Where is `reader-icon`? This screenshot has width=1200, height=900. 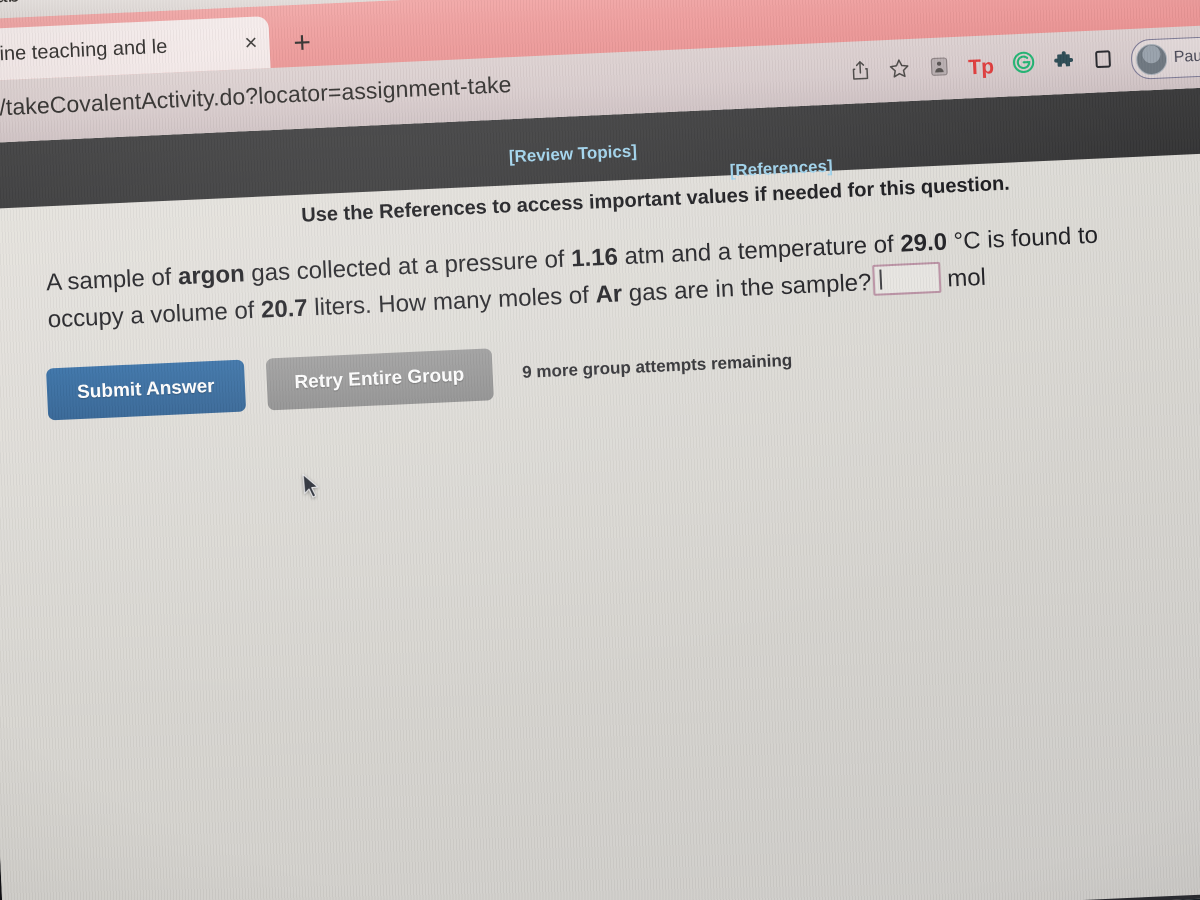 reader-icon is located at coordinates (939, 69).